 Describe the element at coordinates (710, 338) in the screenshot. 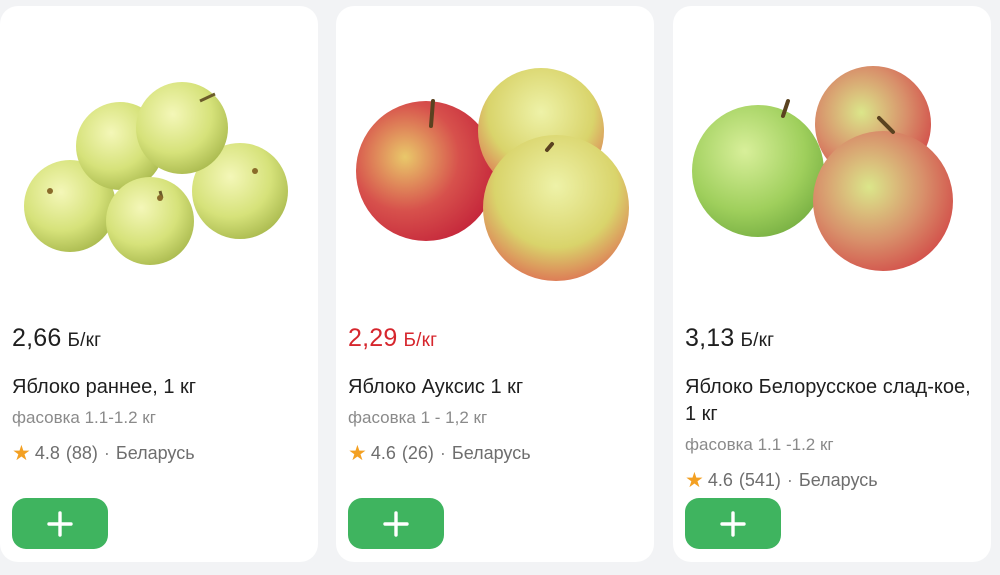

I see `price-value: 3,13` at that location.